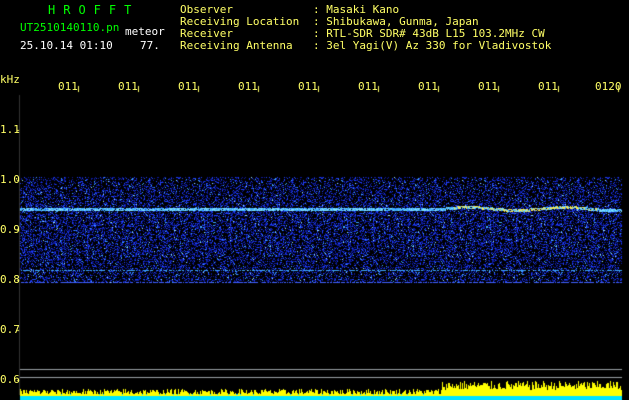 The height and width of the screenshot is (400, 629). What do you see at coordinates (10, 329) in the screenshot?
I see `y-tick: 0.7` at bounding box center [10, 329].